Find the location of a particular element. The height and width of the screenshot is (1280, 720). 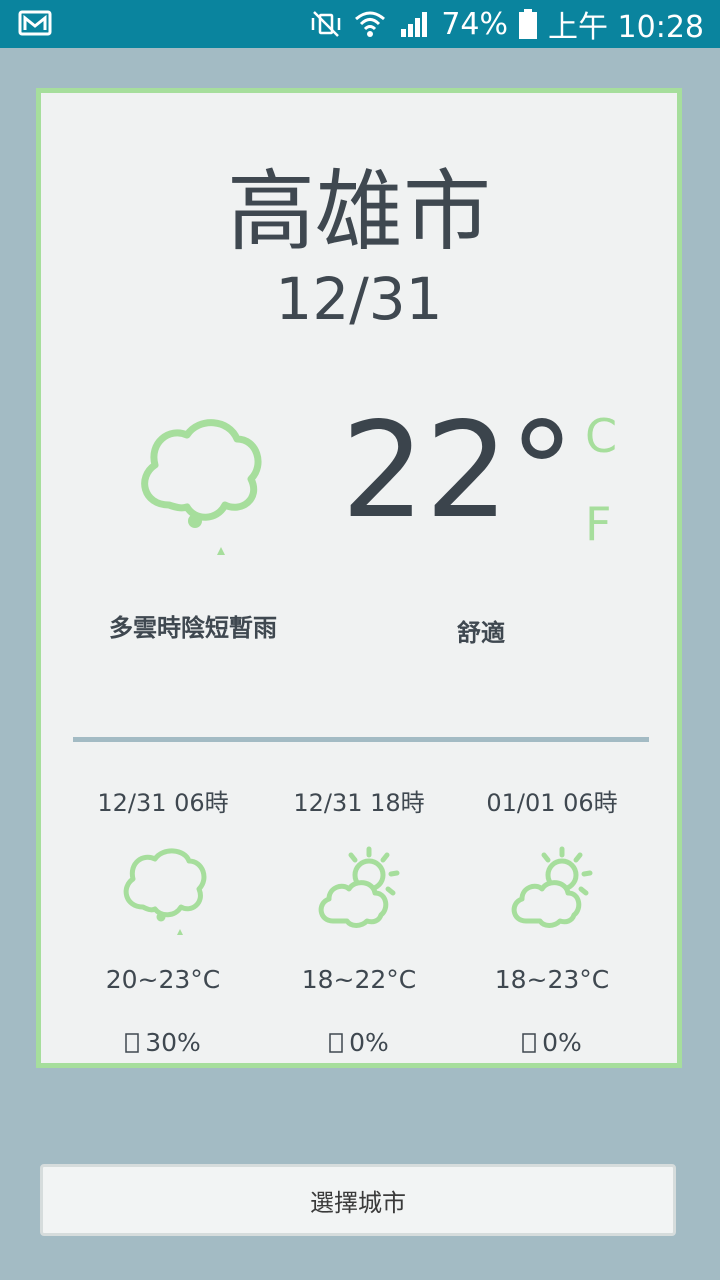

signal-icon is located at coordinates (414, 24).